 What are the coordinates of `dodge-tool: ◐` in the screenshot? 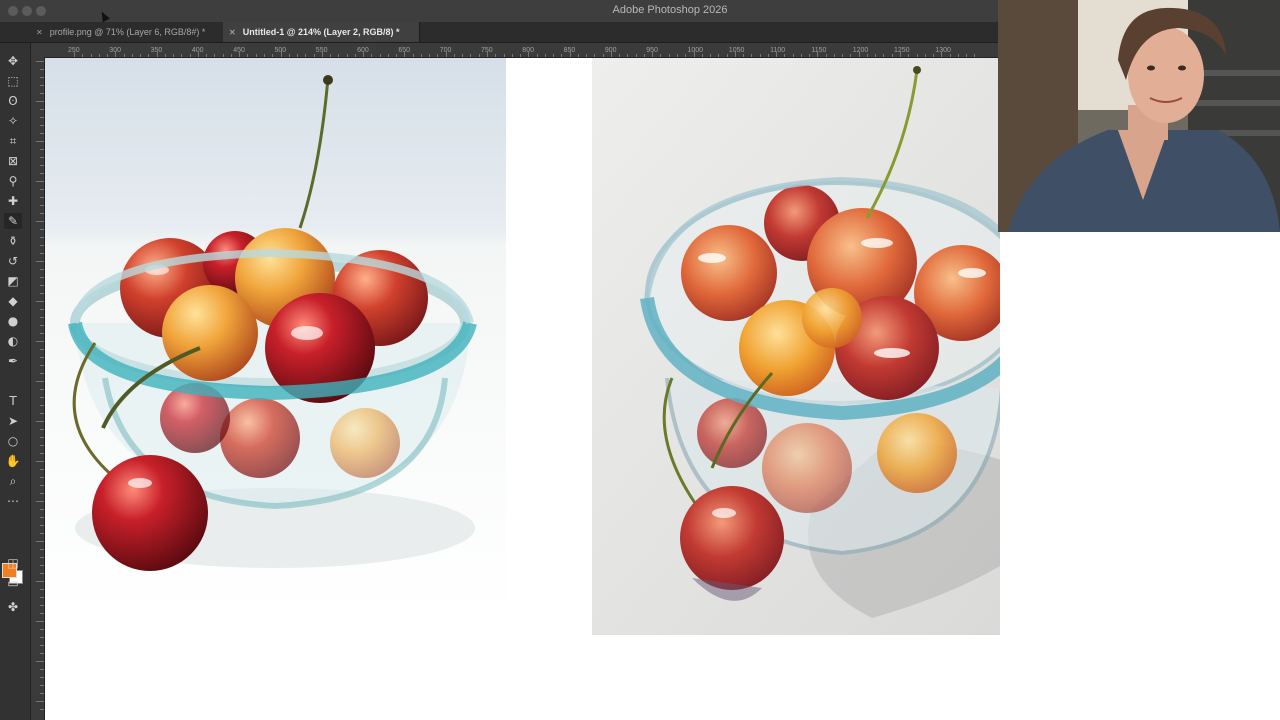 It's located at (13, 341).